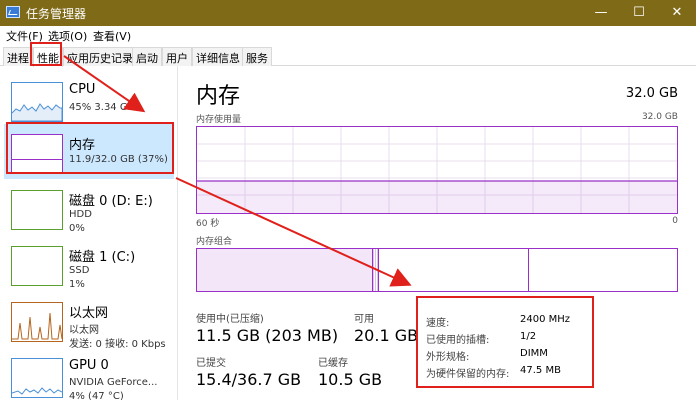 Image resolution: width=696 pixels, height=400 pixels. Describe the element at coordinates (179, 233) in the screenshot. I see `sidebar-scrollbar` at that location.